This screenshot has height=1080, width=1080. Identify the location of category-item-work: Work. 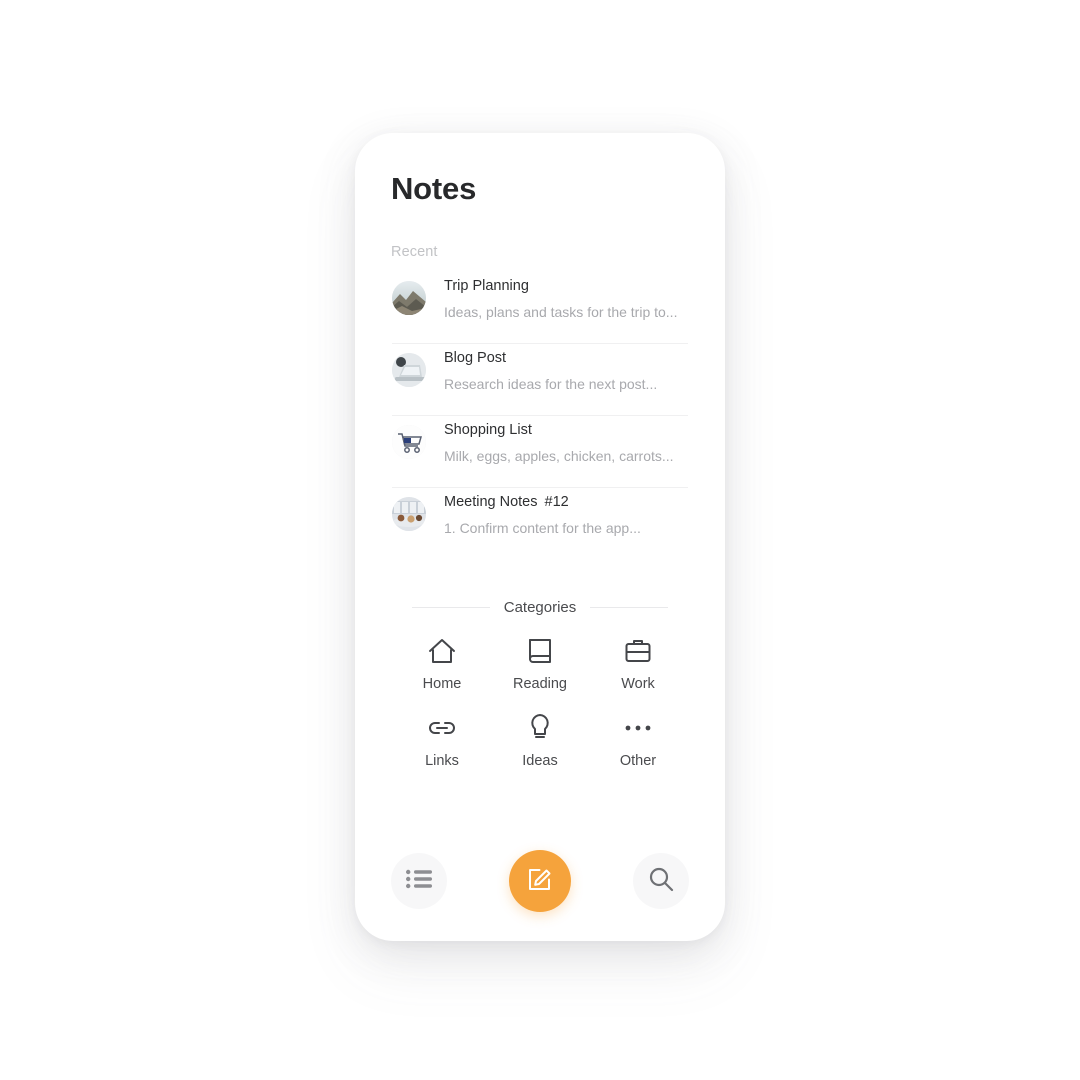
(638, 663).